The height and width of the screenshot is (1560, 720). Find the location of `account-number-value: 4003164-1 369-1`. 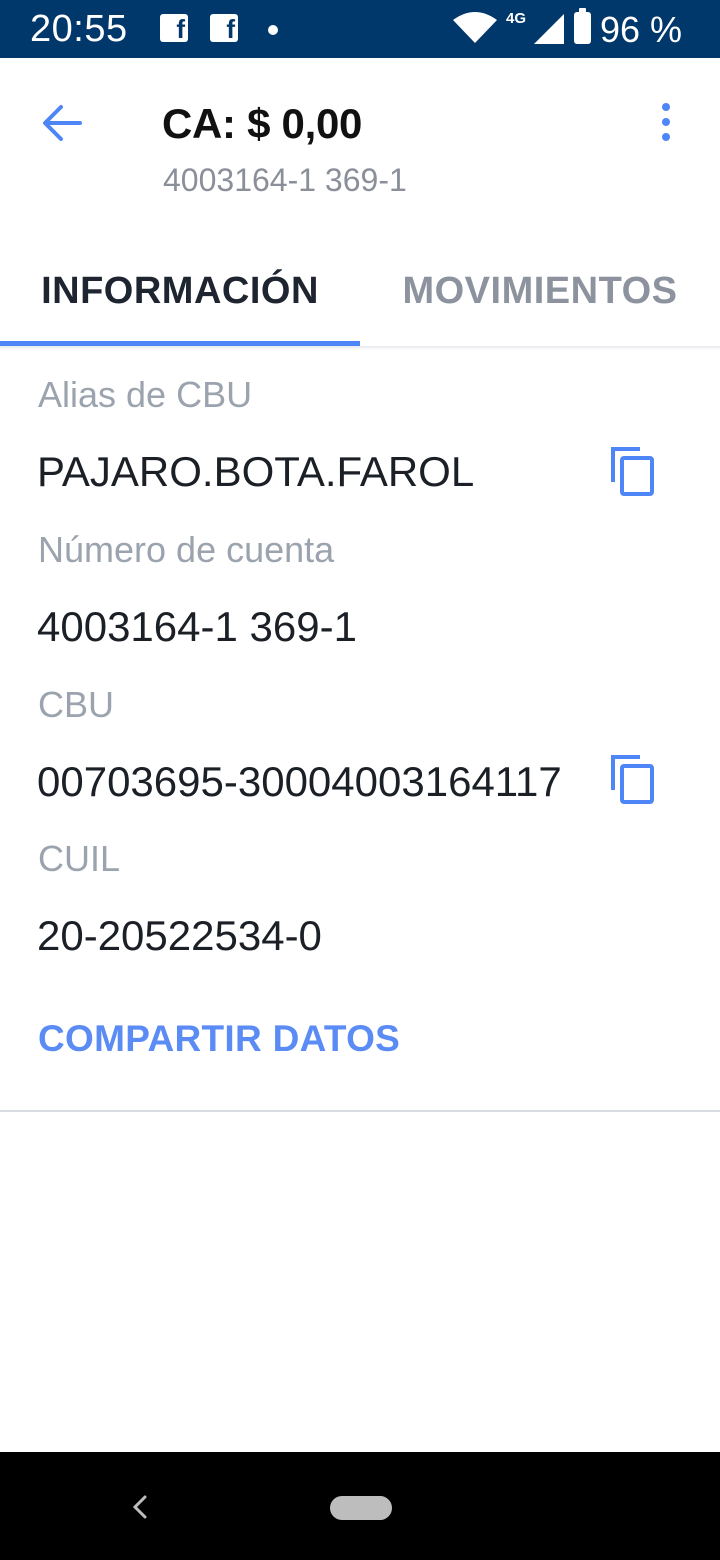

account-number-value: 4003164-1 369-1 is located at coordinates (197, 626).